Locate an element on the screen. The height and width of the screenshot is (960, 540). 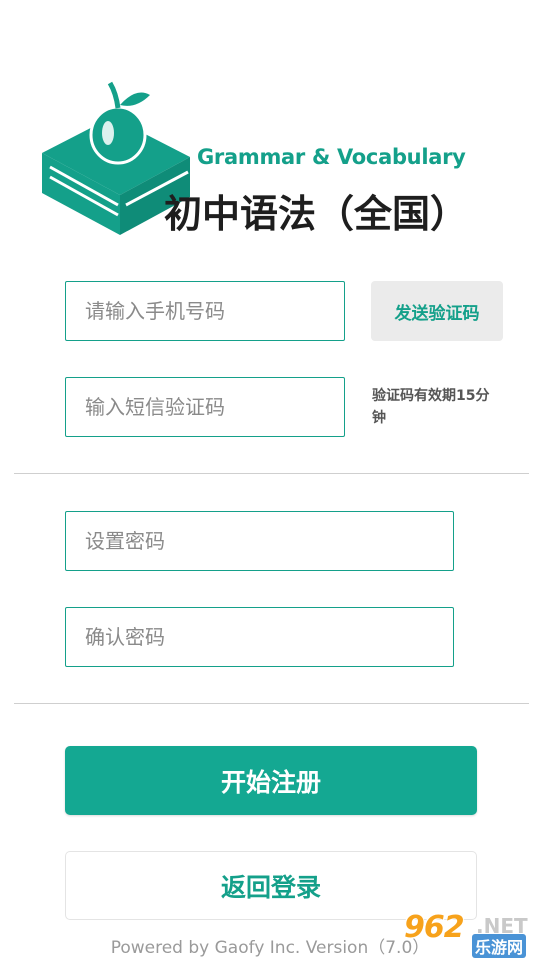
code-validity-note: 验证码有效期15分钟 is located at coordinates (431, 407).